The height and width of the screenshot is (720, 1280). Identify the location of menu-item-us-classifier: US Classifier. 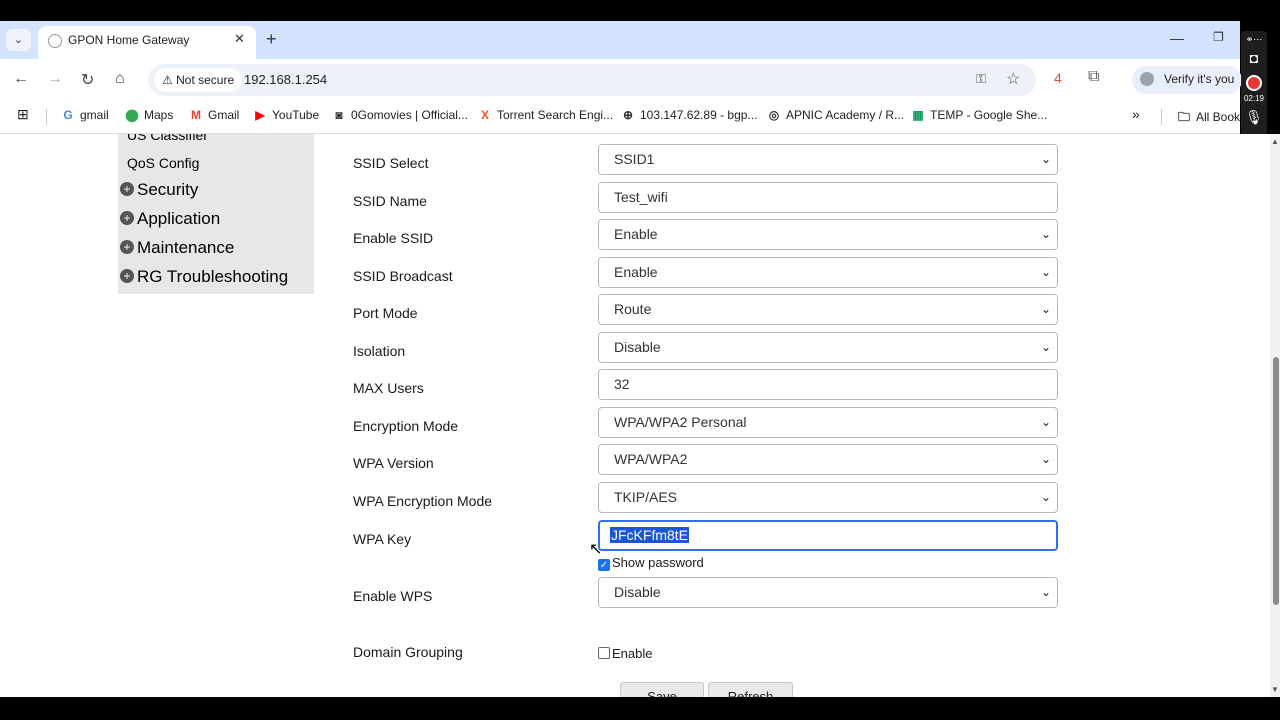
(167, 138).